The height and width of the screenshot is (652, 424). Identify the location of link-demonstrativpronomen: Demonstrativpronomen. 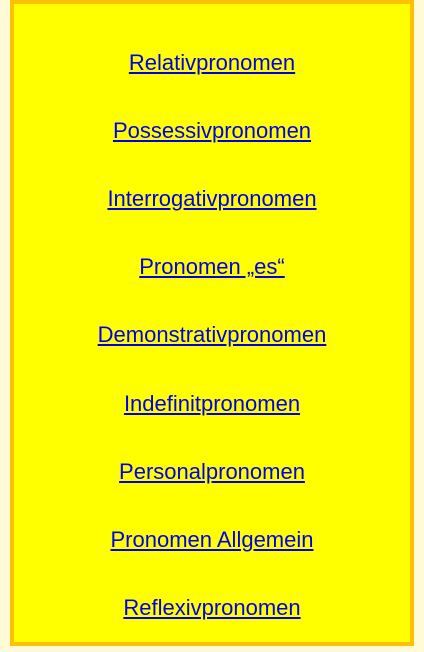
(212, 334).